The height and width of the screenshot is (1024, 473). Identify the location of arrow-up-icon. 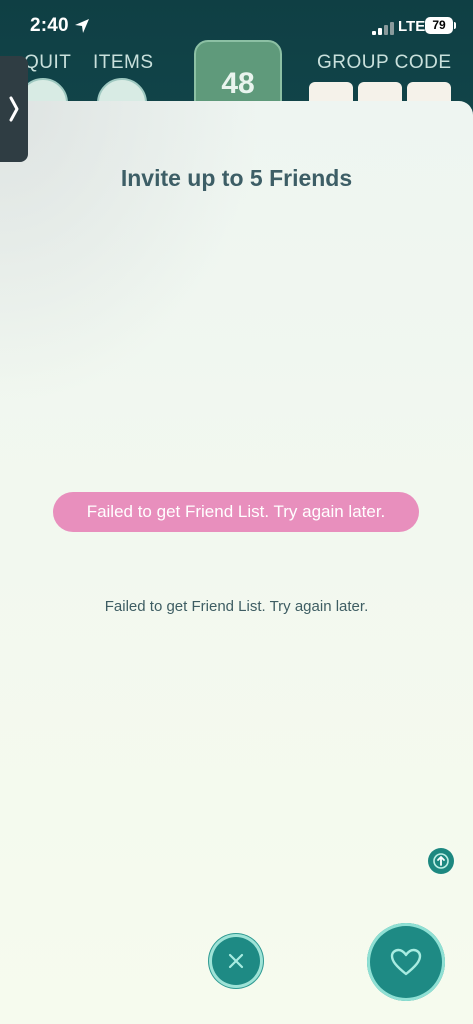
(441, 861).